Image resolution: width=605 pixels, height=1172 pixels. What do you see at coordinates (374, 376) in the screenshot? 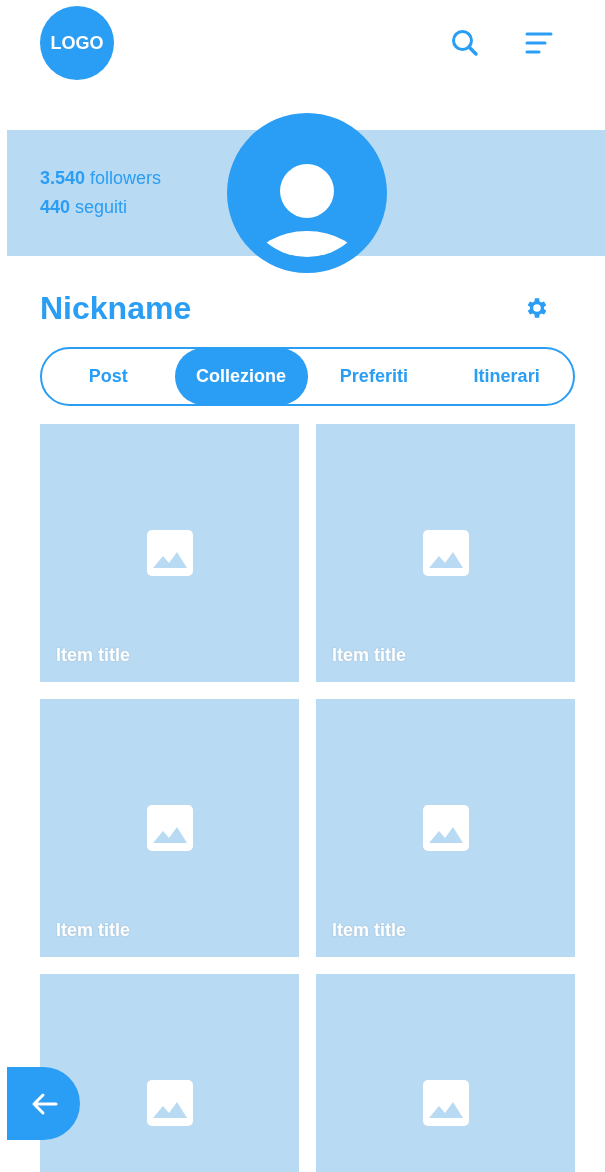
I see `tab: Preferiti` at bounding box center [374, 376].